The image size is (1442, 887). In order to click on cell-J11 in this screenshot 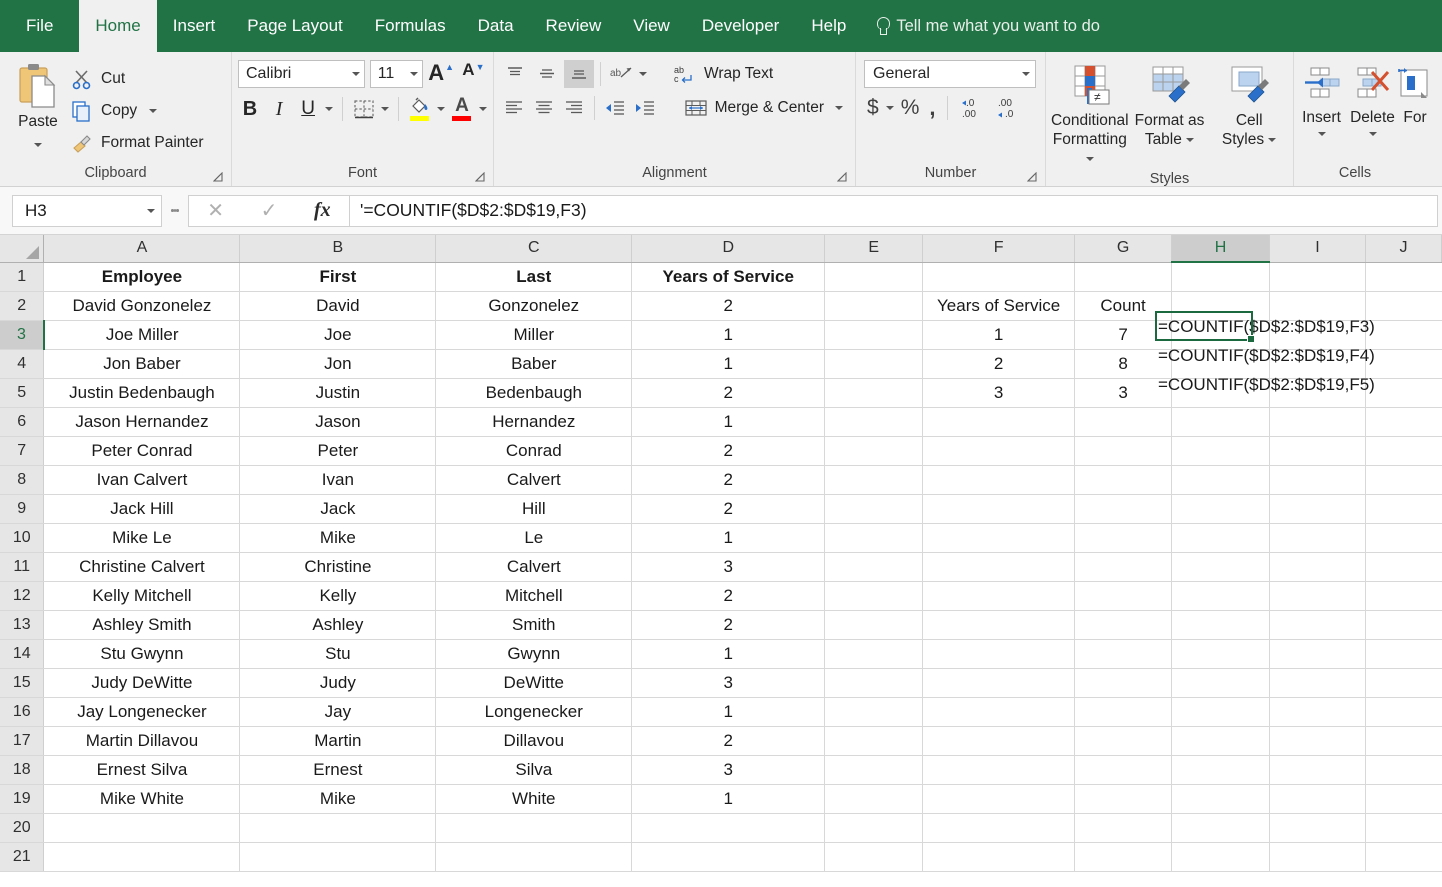, I will do `click(1403, 567)`.